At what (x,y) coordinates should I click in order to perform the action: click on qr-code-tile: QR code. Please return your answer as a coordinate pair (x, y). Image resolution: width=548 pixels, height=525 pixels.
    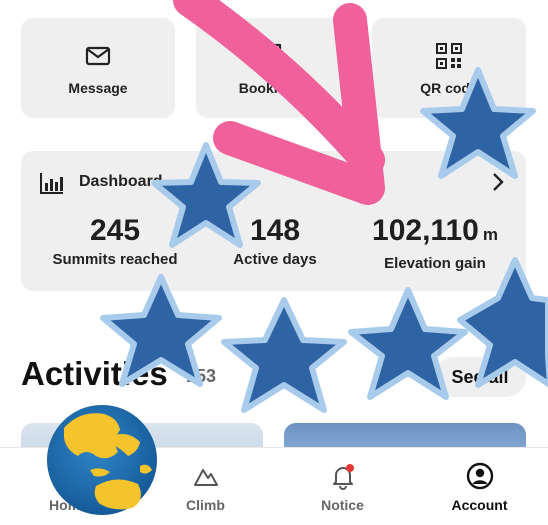
    Looking at the image, I should click on (449, 68).